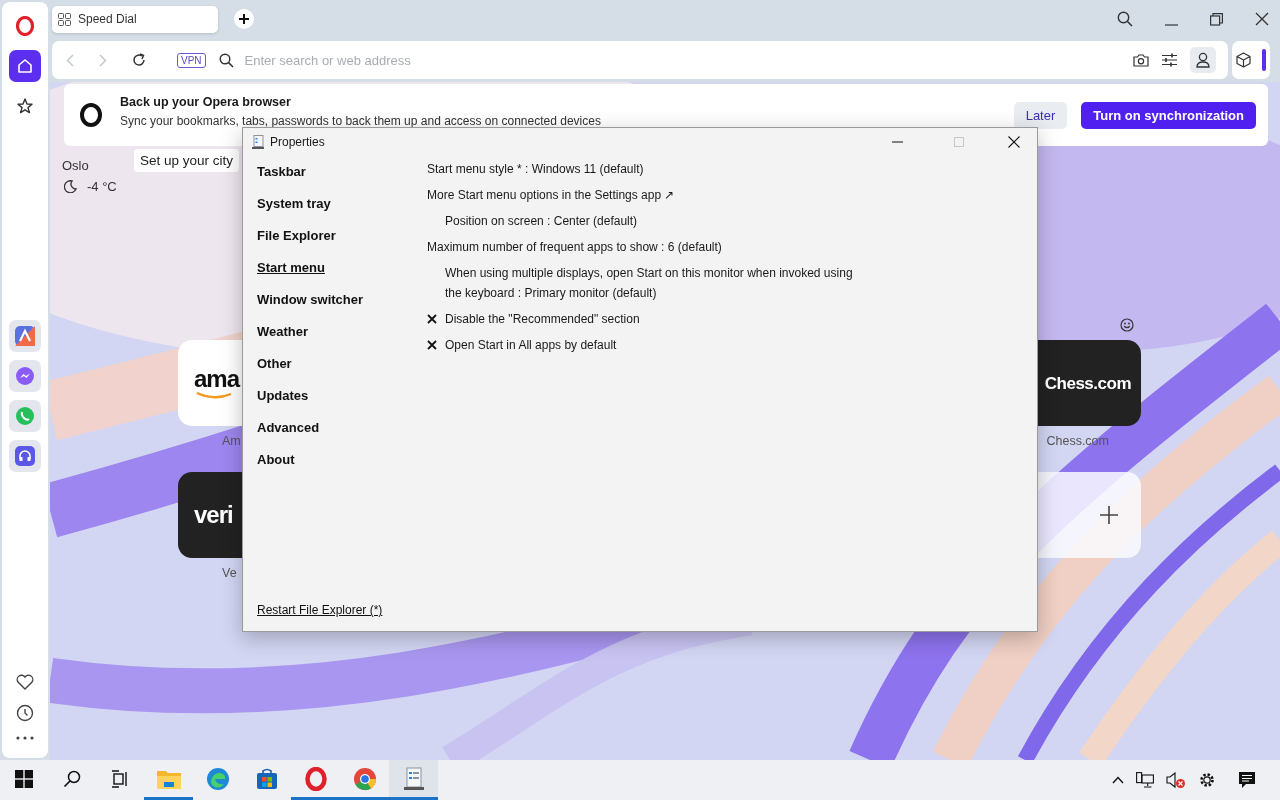  Describe the element at coordinates (283, 331) in the screenshot. I see `settings-category: Weather` at that location.